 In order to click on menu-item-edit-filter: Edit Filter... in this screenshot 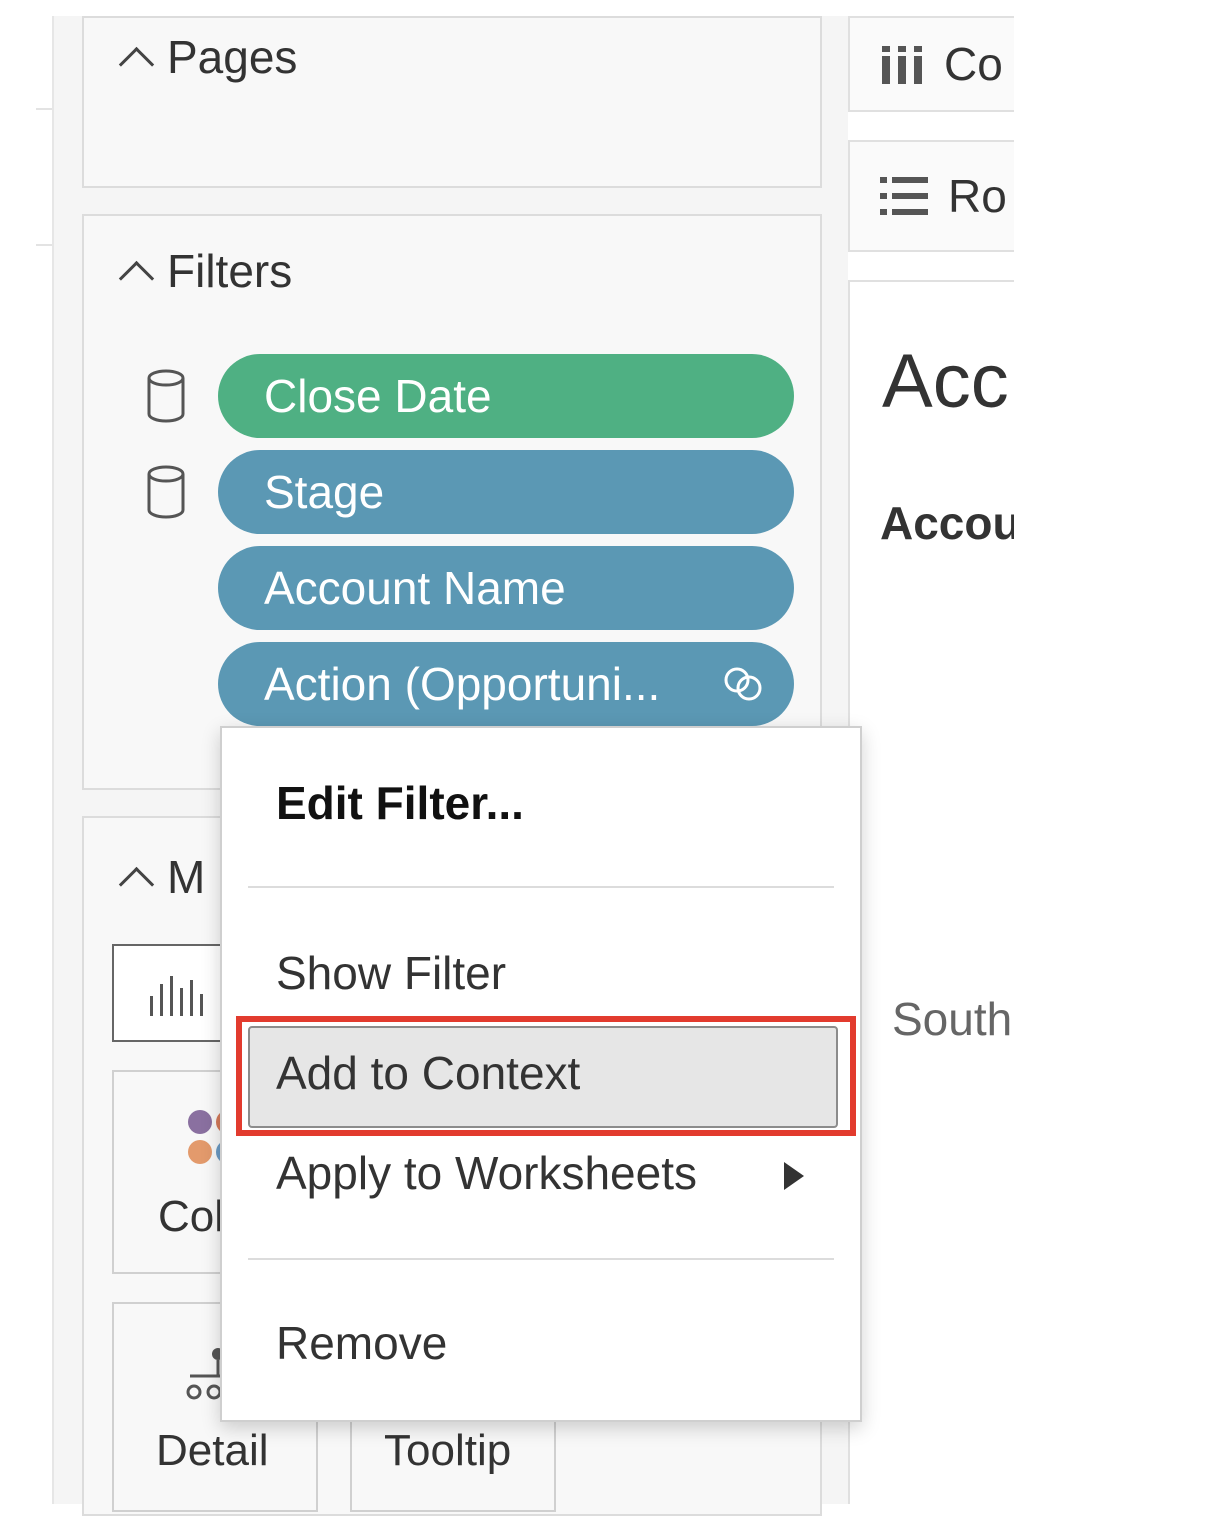, I will do `click(400, 803)`.